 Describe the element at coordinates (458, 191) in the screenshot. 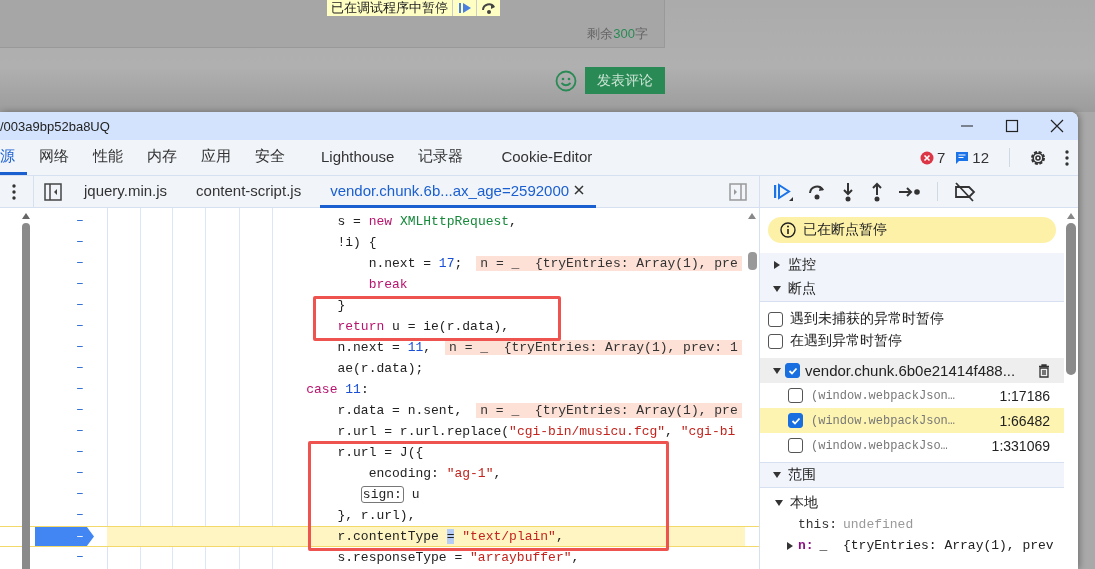

I see `file-tab: vendor.chunk.6b...ax_age=2592000` at that location.